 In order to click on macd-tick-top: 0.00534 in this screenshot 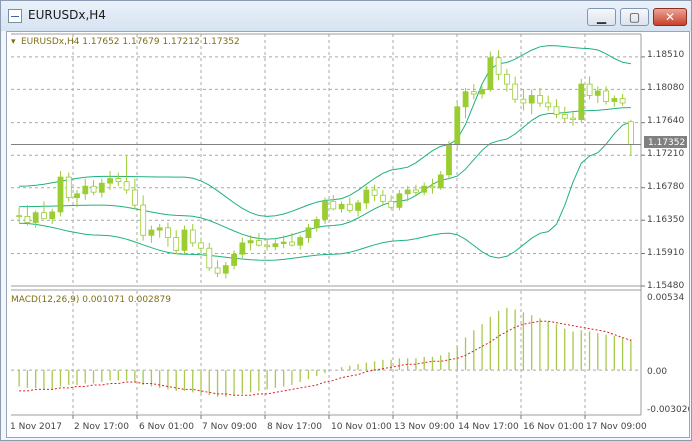, I will do `click(665, 298)`.